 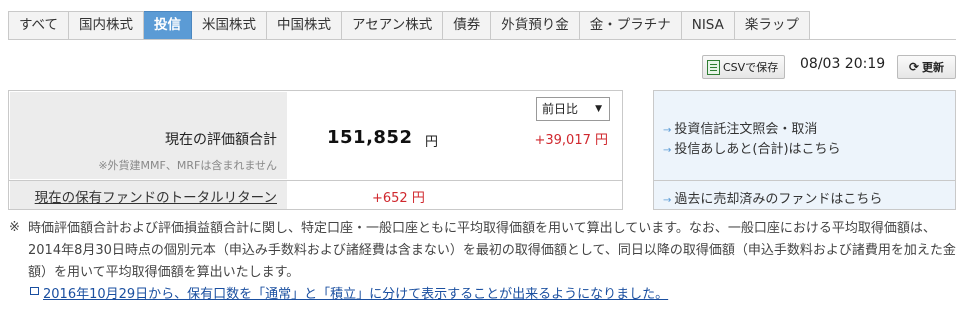 I want to click on links-divider, so click(x=804, y=180).